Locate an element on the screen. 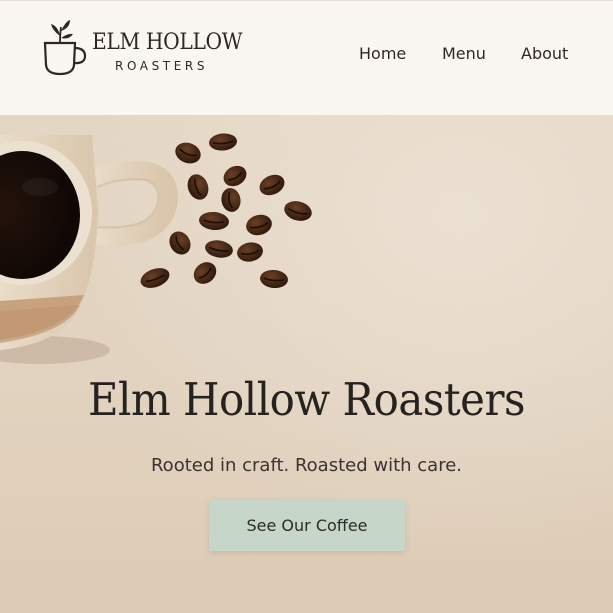  see-our-coffee-button: See Our Coffee is located at coordinates (307, 525).